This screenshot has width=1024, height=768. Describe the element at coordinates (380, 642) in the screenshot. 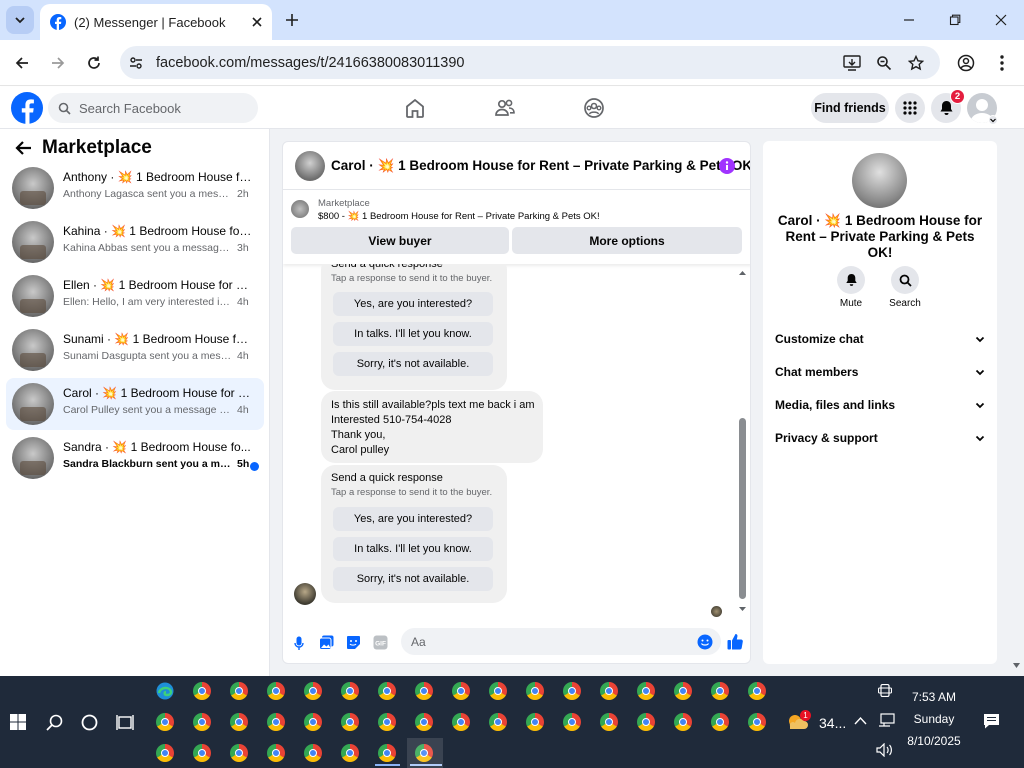

I see `gif-icon: GIF` at that location.